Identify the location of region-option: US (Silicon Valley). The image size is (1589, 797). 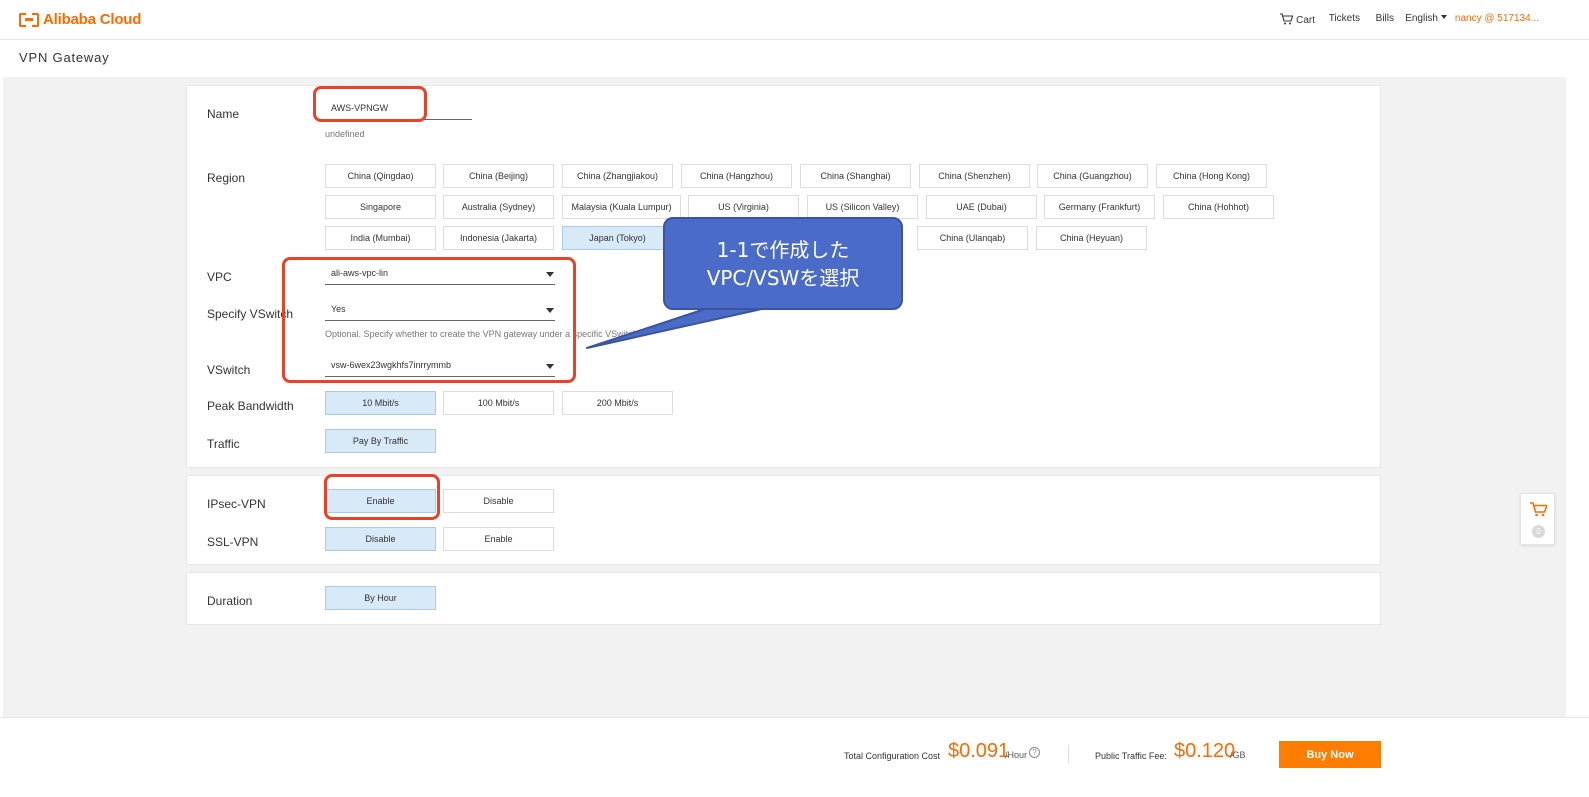
(862, 207).